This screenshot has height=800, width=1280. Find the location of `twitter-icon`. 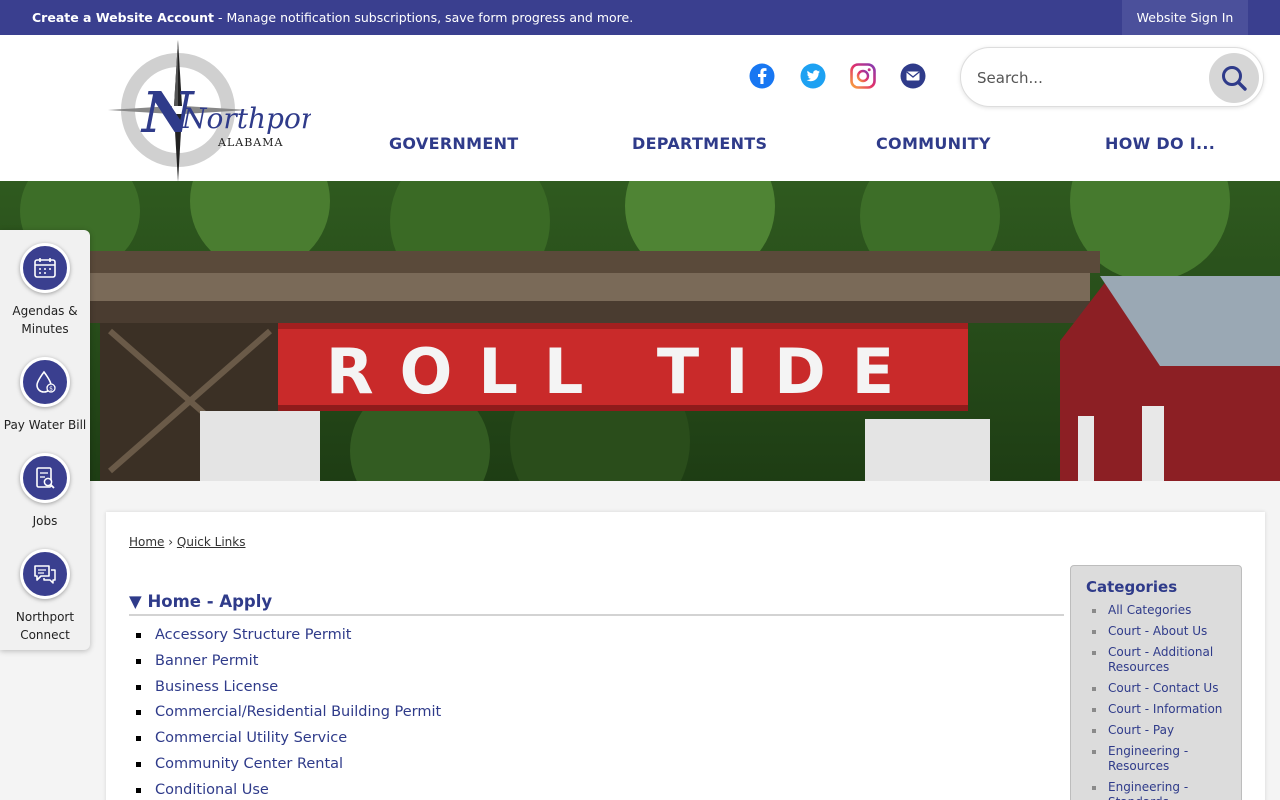

twitter-icon is located at coordinates (813, 76).